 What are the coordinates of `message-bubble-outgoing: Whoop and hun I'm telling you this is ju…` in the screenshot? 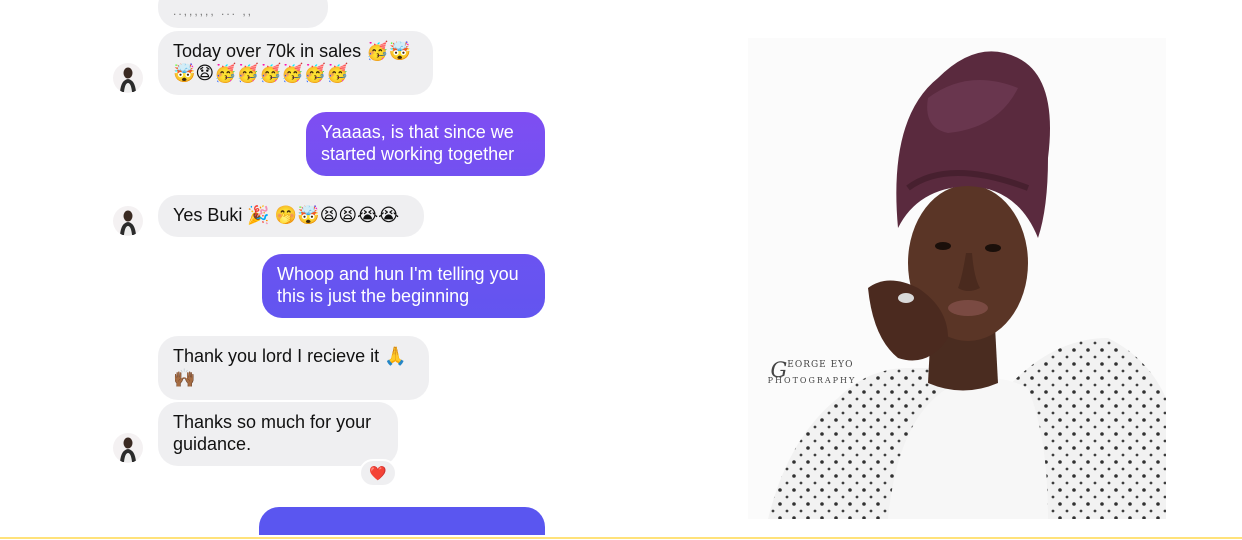 It's located at (403, 286).